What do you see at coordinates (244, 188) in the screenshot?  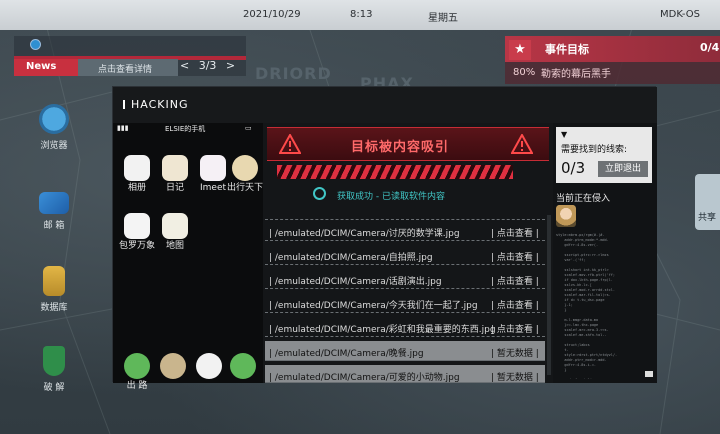 I see `app-label: 出行天下` at bounding box center [244, 188].